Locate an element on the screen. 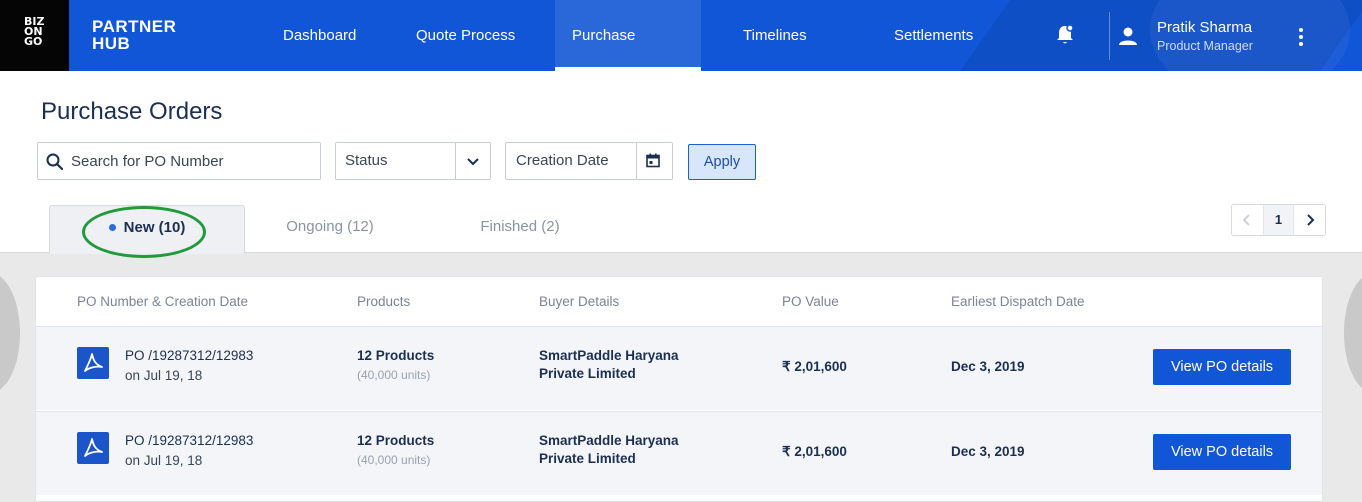 The width and height of the screenshot is (1362, 502). dropdown-separator is located at coordinates (455, 161).